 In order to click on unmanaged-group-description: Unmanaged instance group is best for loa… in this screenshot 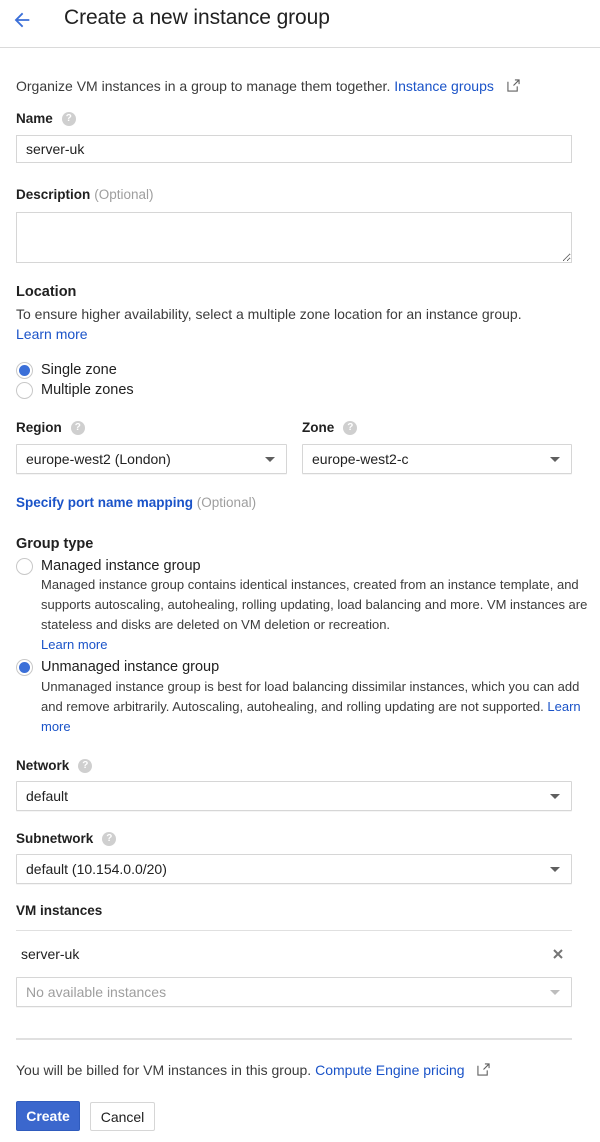, I will do `click(320, 707)`.